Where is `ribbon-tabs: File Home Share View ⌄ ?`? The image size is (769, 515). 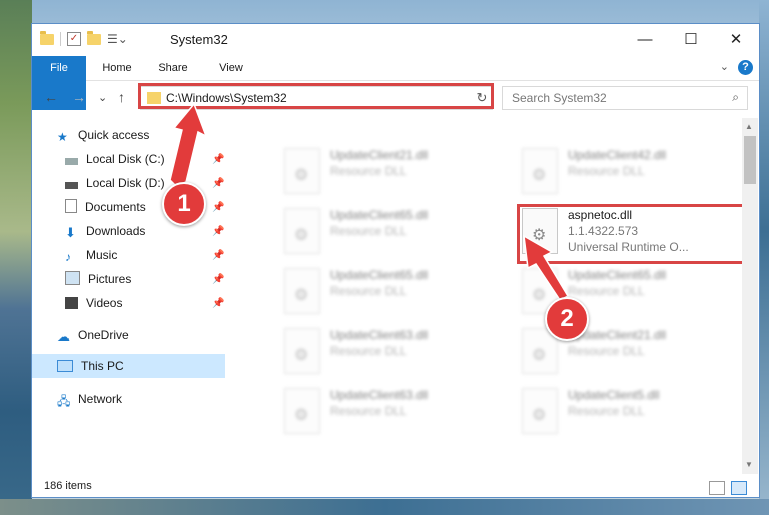
ribbon-tabs: File Home Share View ⌄ ? is located at coordinates (395, 83).